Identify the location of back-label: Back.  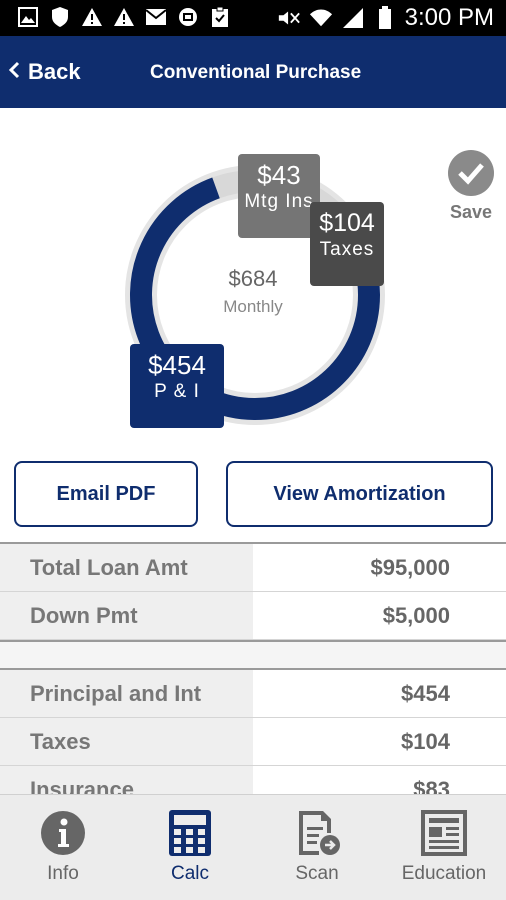
(54, 71).